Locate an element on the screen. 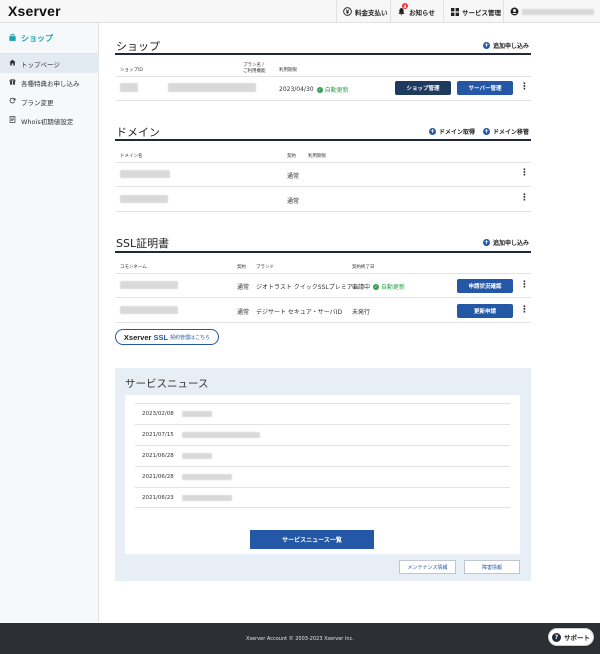  ssl-add-link: + 追加申し込み is located at coordinates (506, 242).